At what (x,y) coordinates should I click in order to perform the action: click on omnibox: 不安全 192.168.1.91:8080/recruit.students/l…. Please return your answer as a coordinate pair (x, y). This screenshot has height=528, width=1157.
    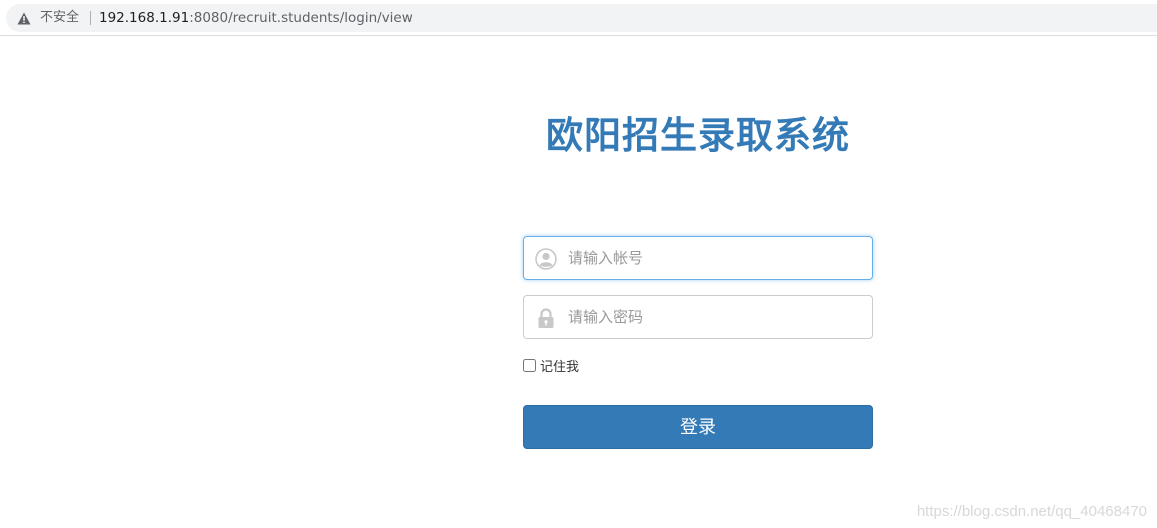
    Looking at the image, I should click on (581, 18).